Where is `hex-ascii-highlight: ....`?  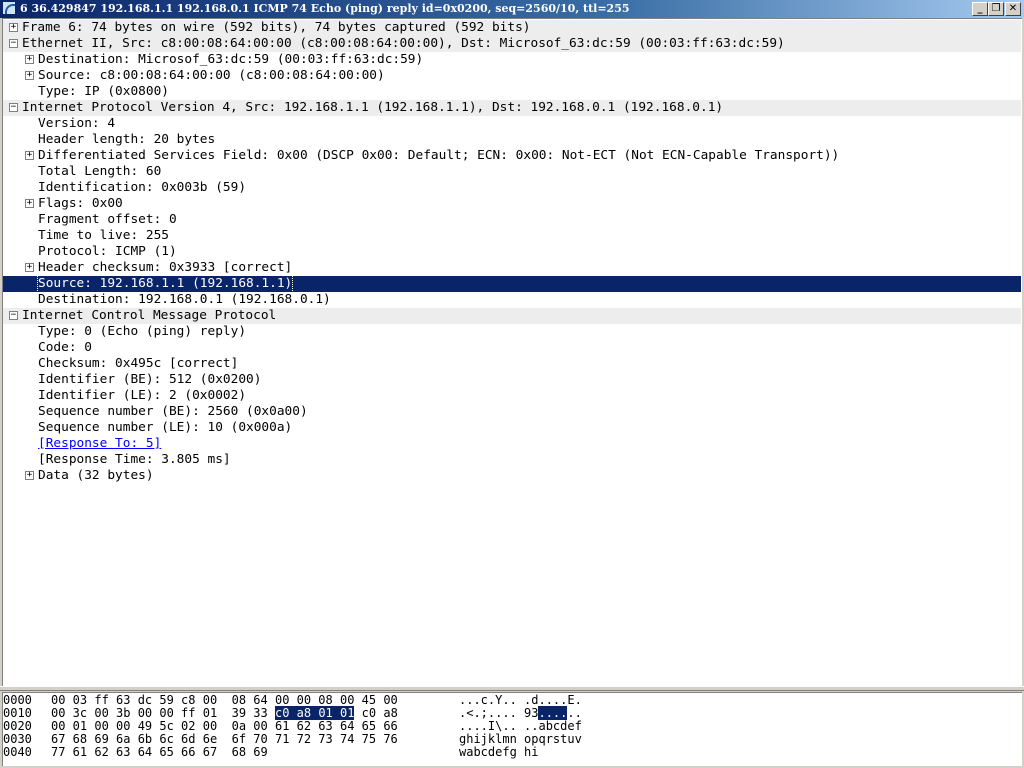 hex-ascii-highlight: .... is located at coordinates (553, 713).